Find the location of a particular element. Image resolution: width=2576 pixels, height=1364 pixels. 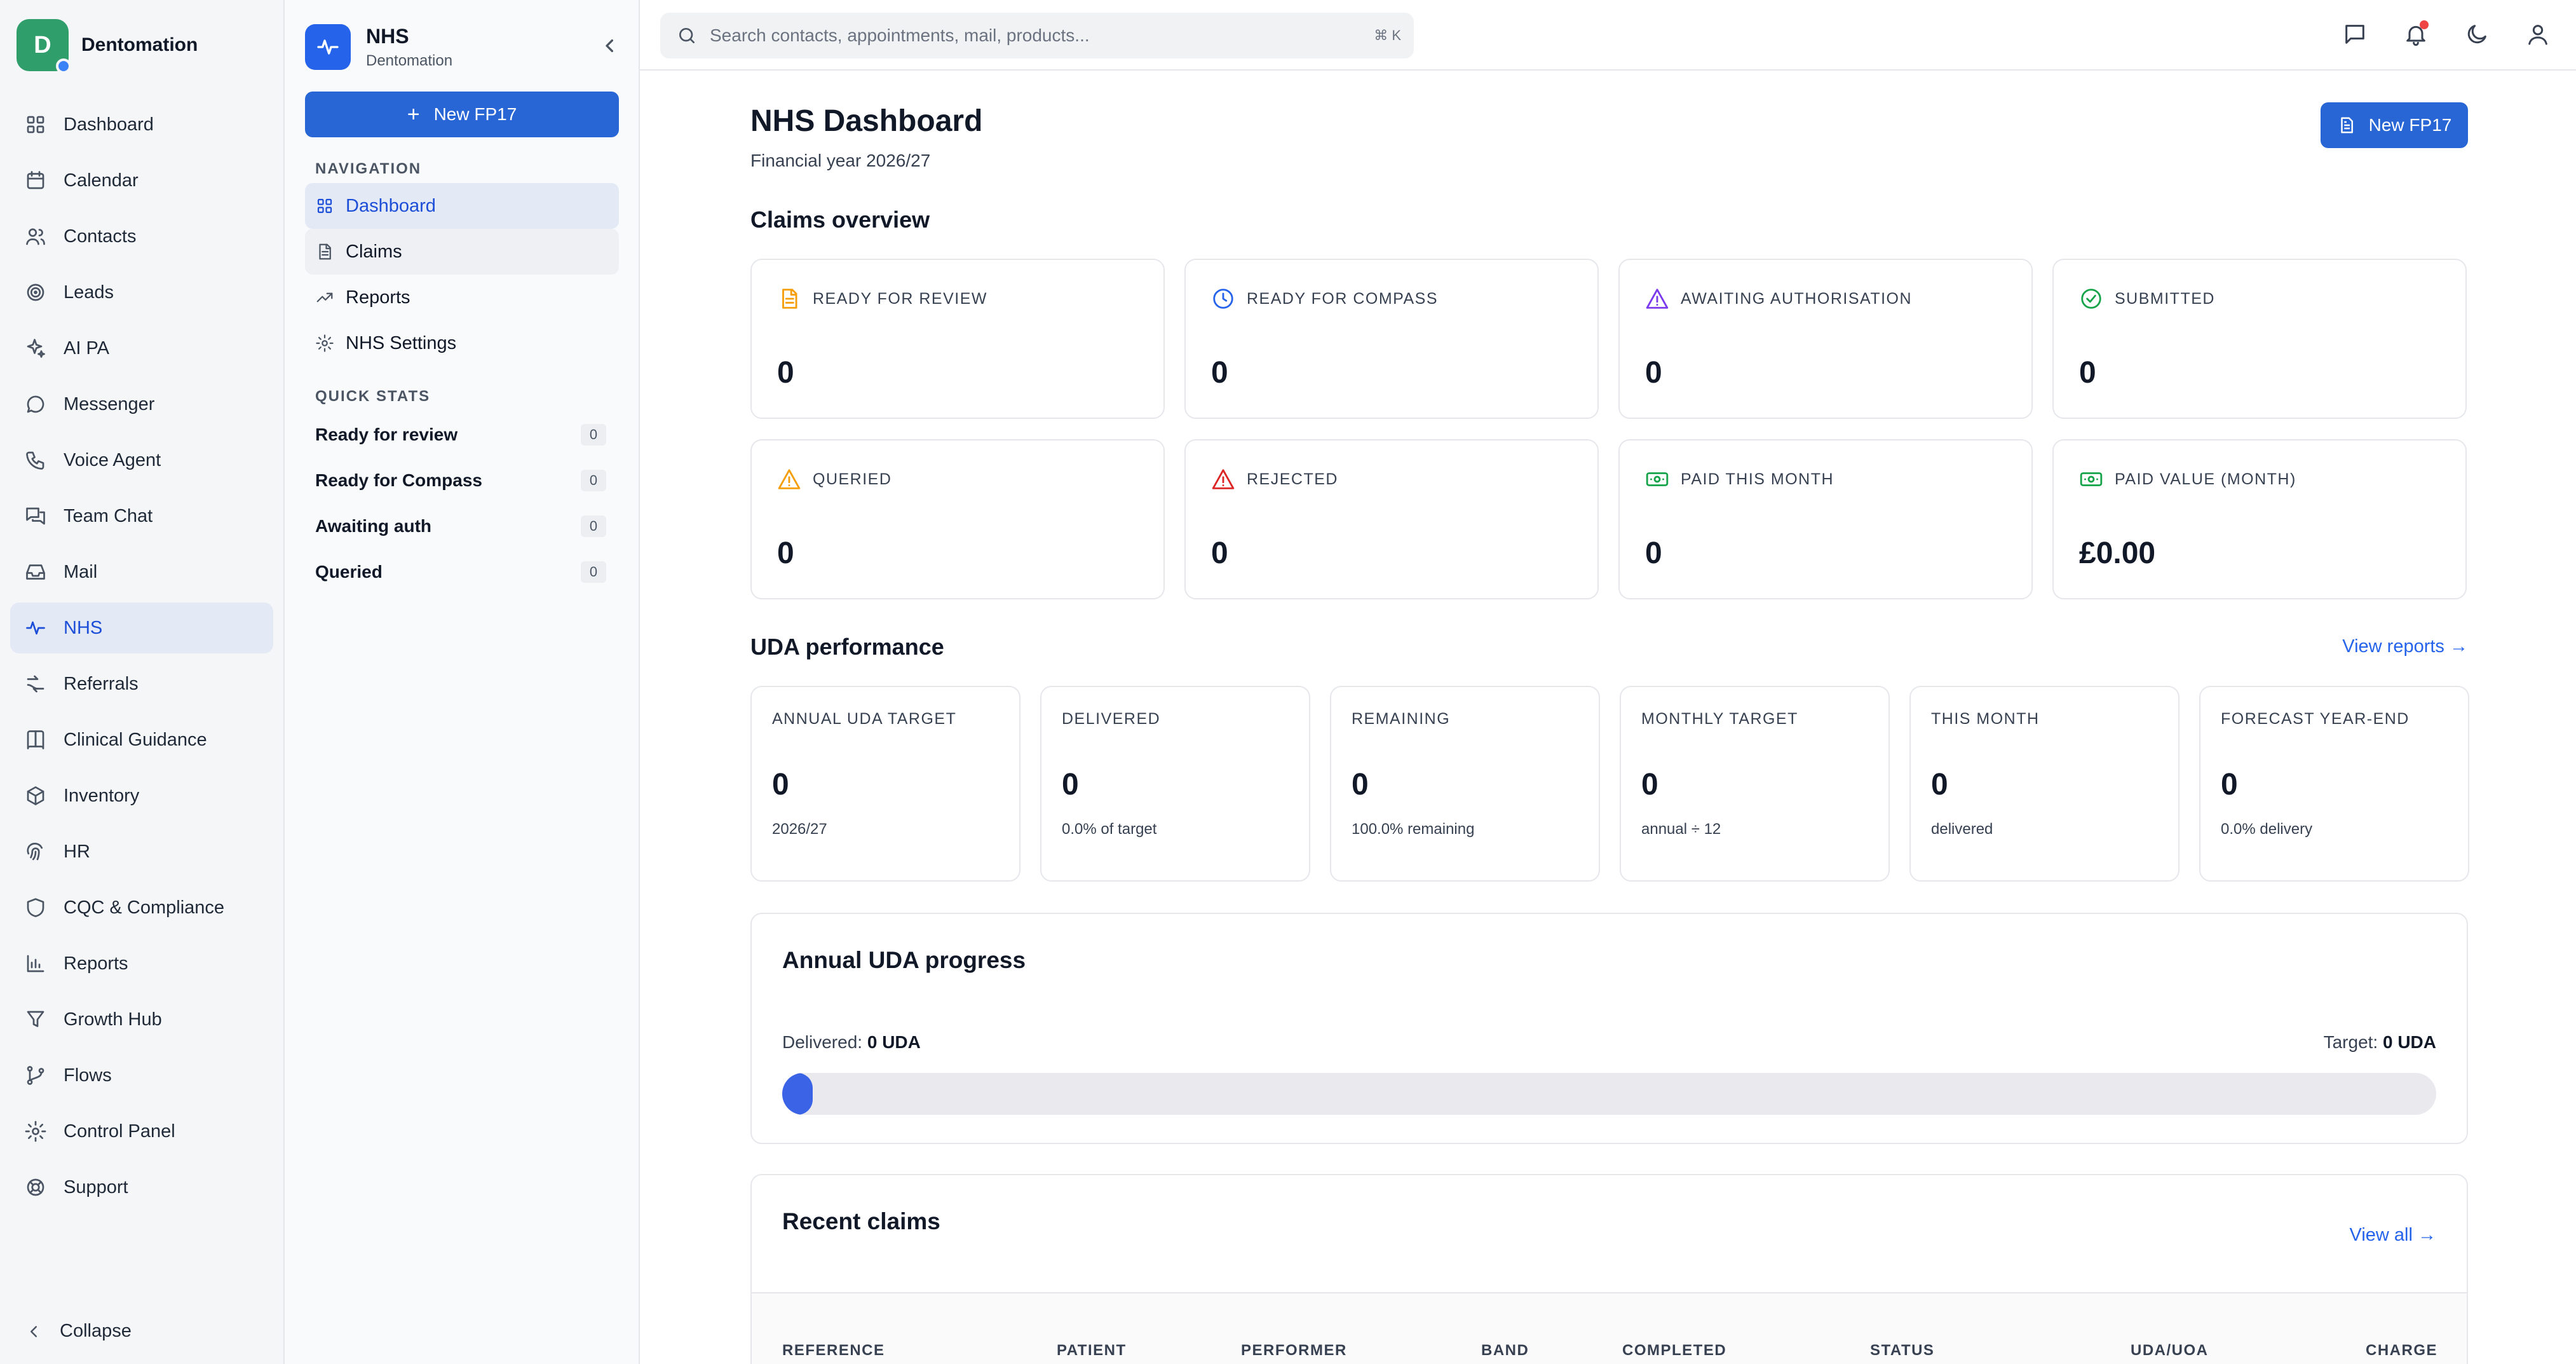

claim-card-queried: QUERIED 0 is located at coordinates (957, 519).